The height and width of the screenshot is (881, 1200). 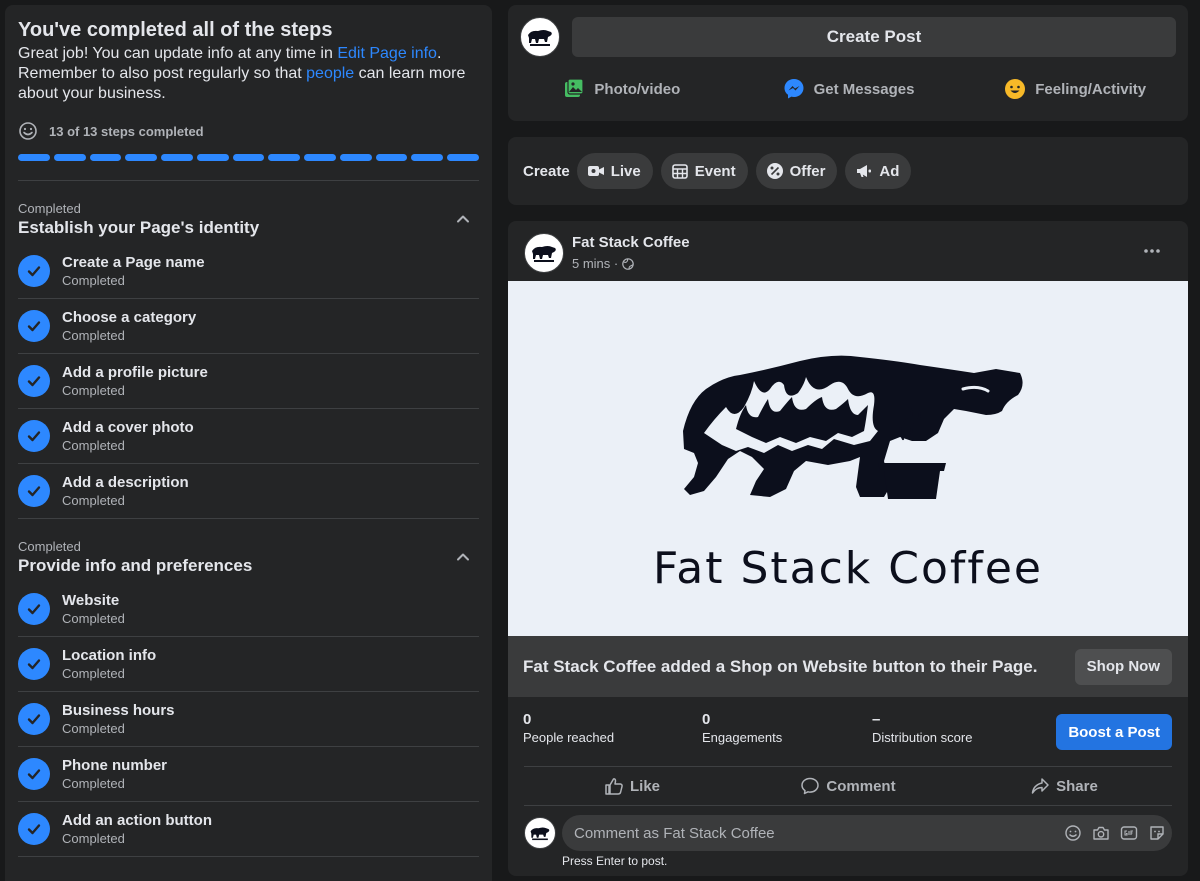 I want to click on step-item: Add an action button Completed, so click(x=248, y=829).